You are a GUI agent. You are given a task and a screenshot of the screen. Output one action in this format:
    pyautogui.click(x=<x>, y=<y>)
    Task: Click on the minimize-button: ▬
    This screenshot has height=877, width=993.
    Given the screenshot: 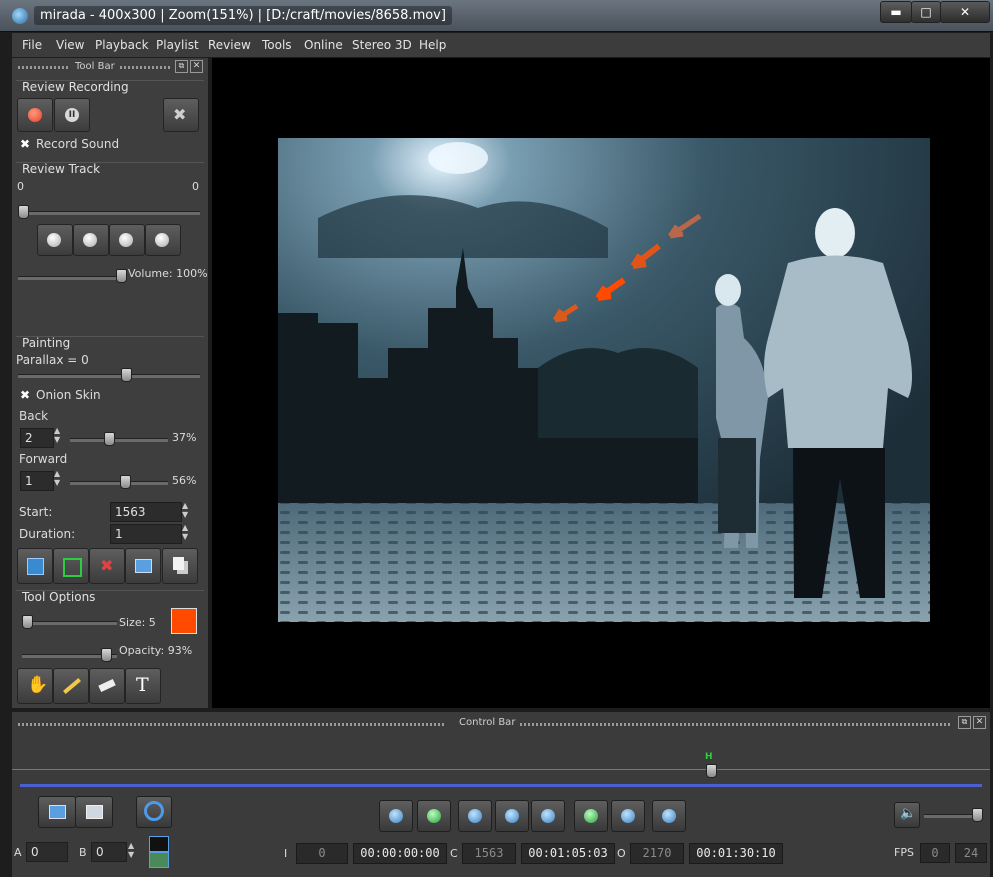 What is the action you would take?
    pyautogui.click(x=896, y=12)
    